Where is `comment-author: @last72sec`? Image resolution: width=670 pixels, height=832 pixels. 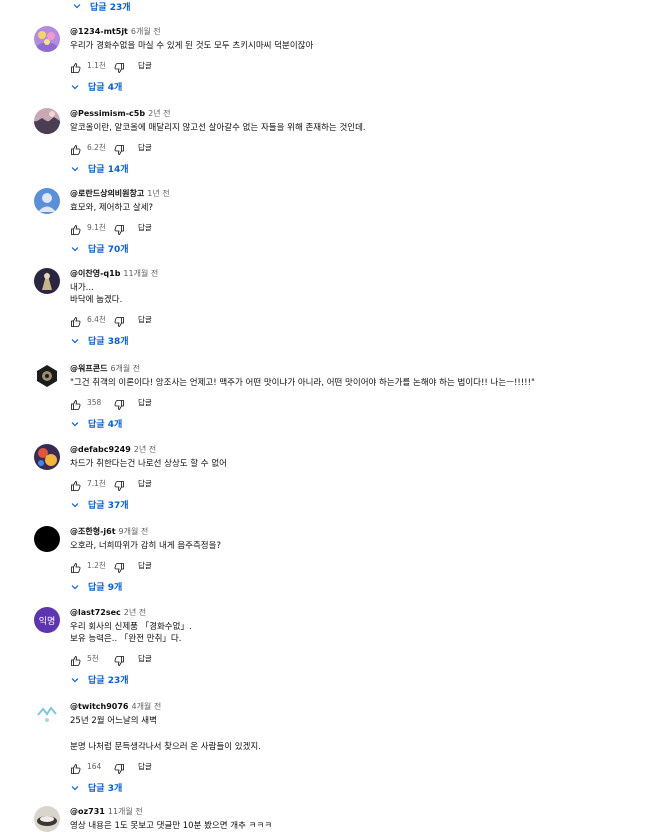
comment-author: @last72sec is located at coordinates (95, 612).